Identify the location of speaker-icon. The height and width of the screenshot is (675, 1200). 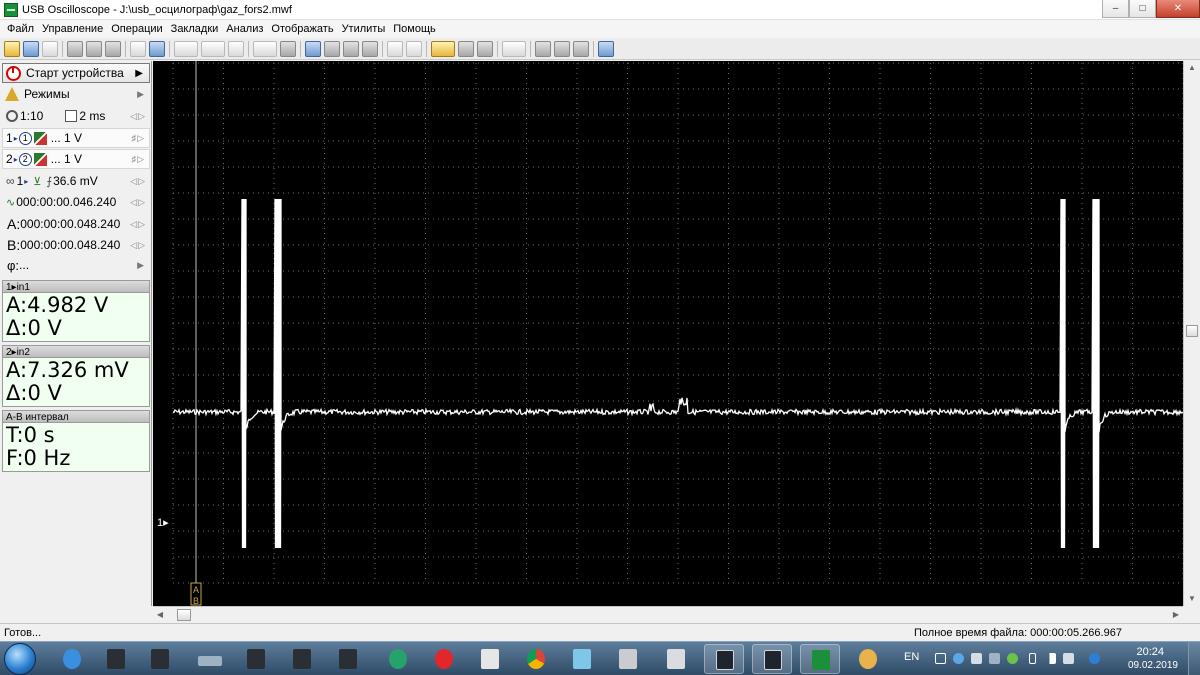
(1068, 658).